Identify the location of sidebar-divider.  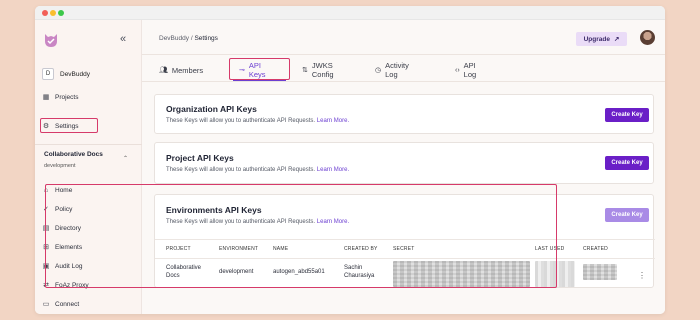
(88, 144).